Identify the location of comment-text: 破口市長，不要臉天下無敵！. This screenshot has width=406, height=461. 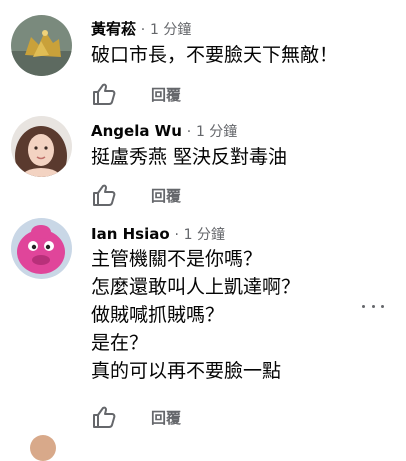
(214, 55).